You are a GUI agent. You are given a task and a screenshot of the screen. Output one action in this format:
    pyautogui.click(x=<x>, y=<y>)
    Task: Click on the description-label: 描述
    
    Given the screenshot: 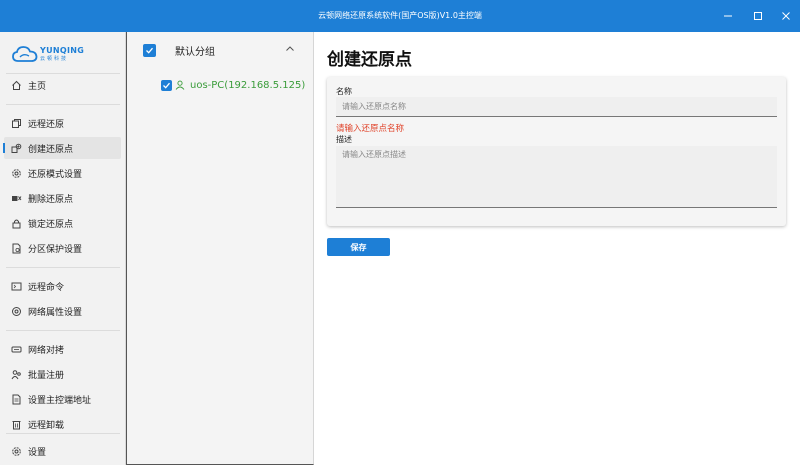 What is the action you would take?
    pyautogui.click(x=344, y=139)
    